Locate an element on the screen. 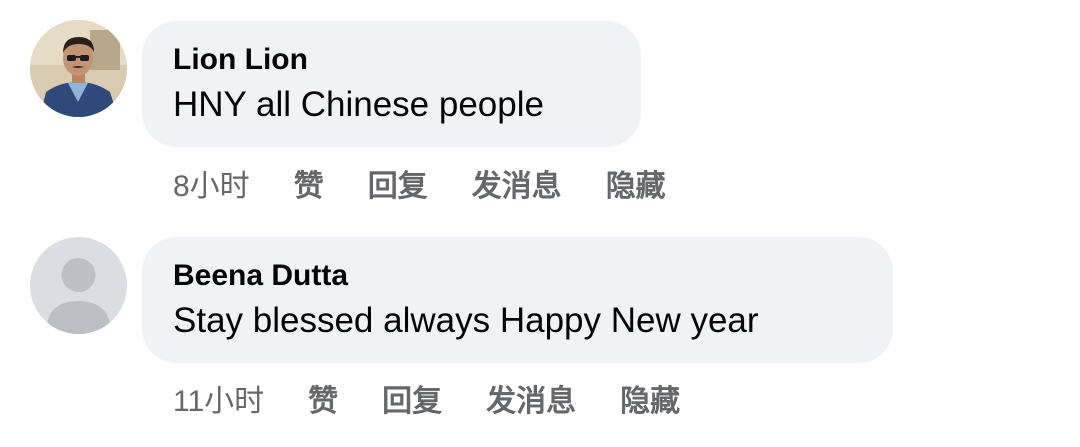  default-profile-avatar-icon is located at coordinates (78, 285).